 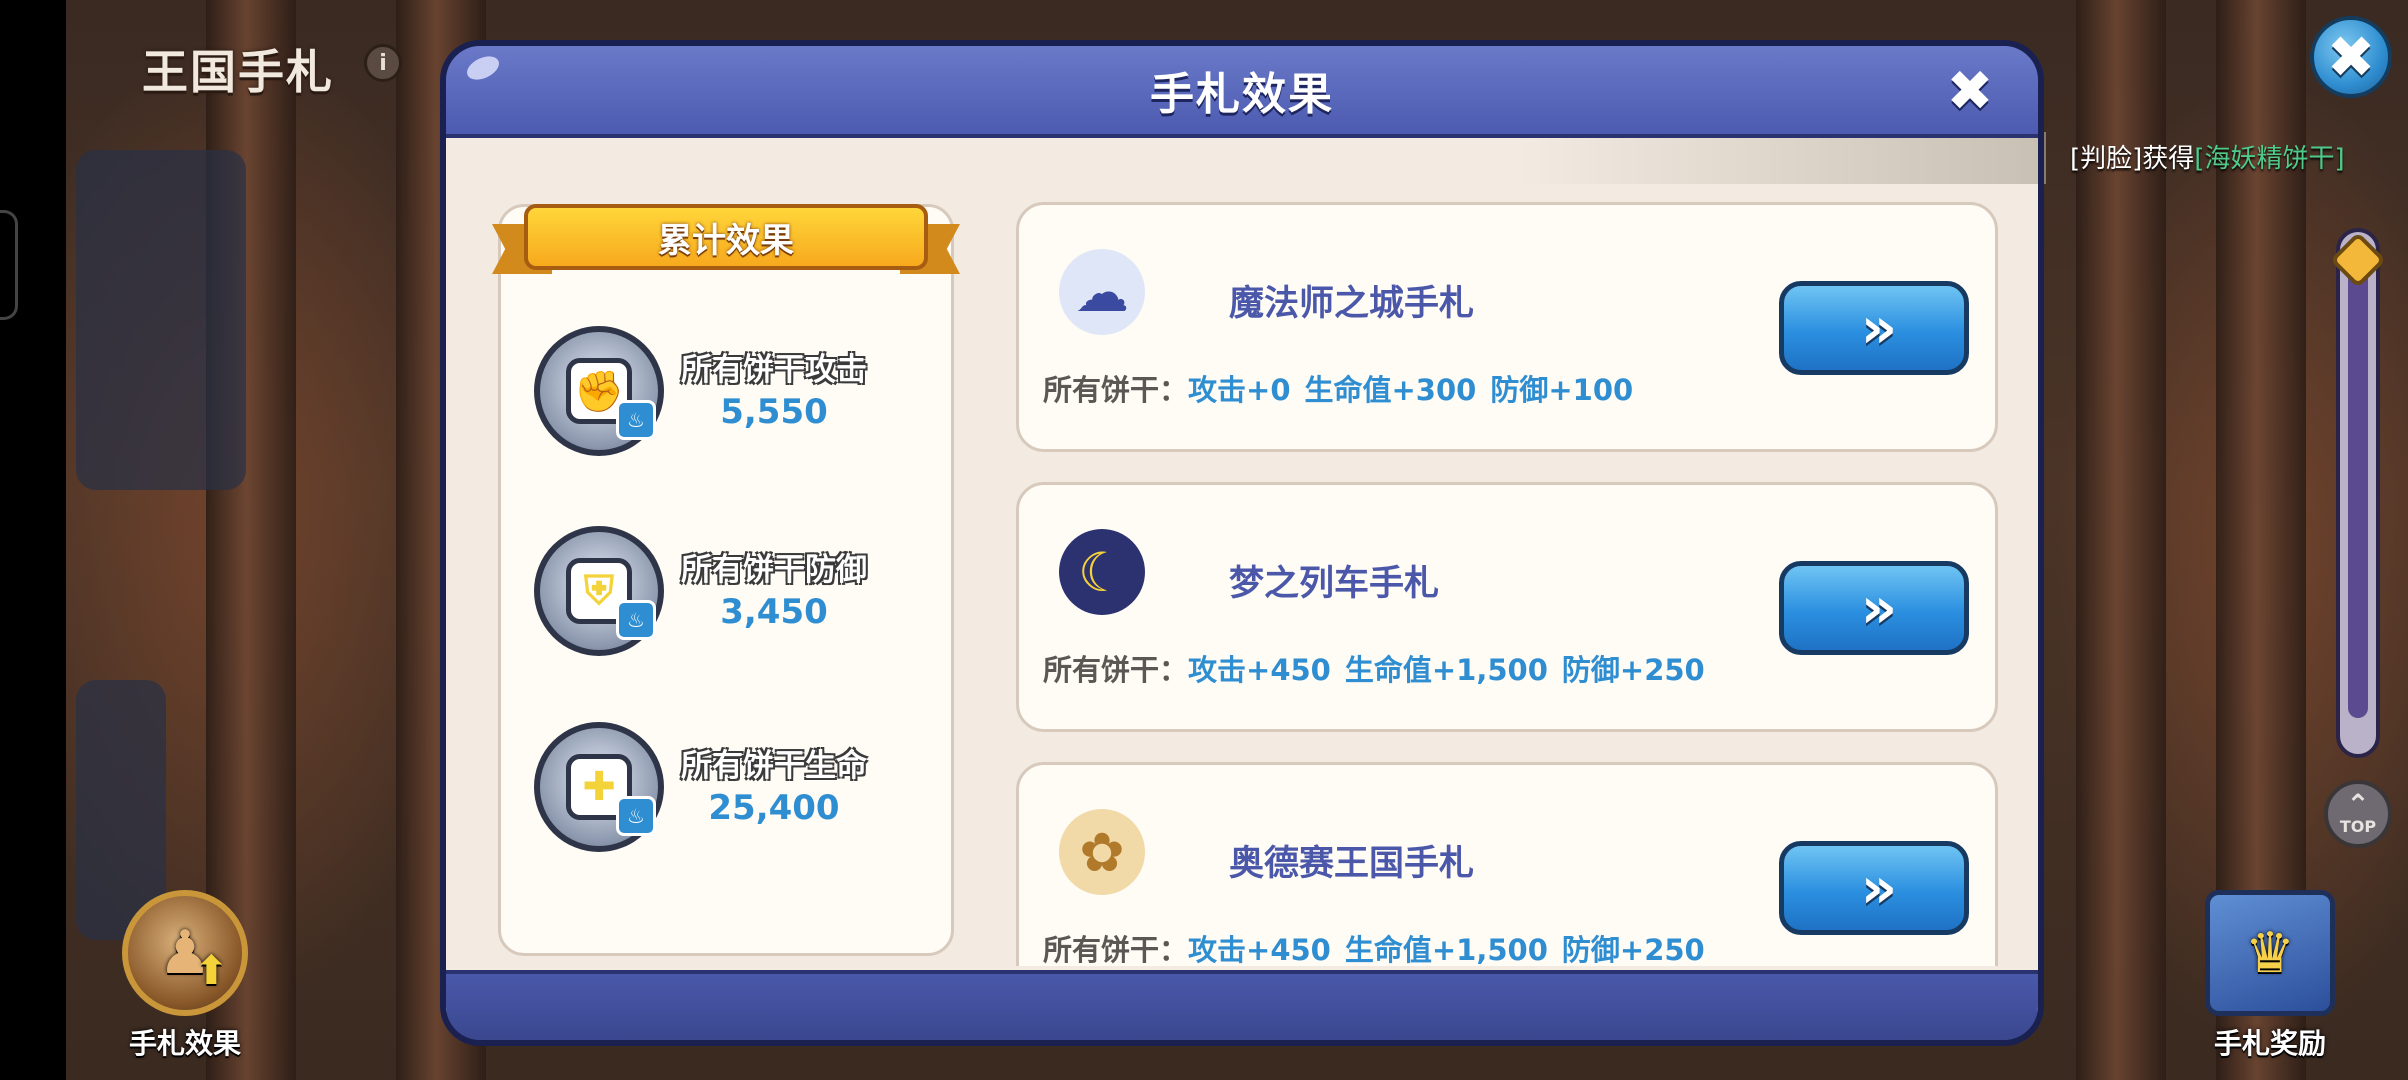 What do you see at coordinates (1562, 390) in the screenshot?
I see `bonus-defense: 防御+100` at bounding box center [1562, 390].